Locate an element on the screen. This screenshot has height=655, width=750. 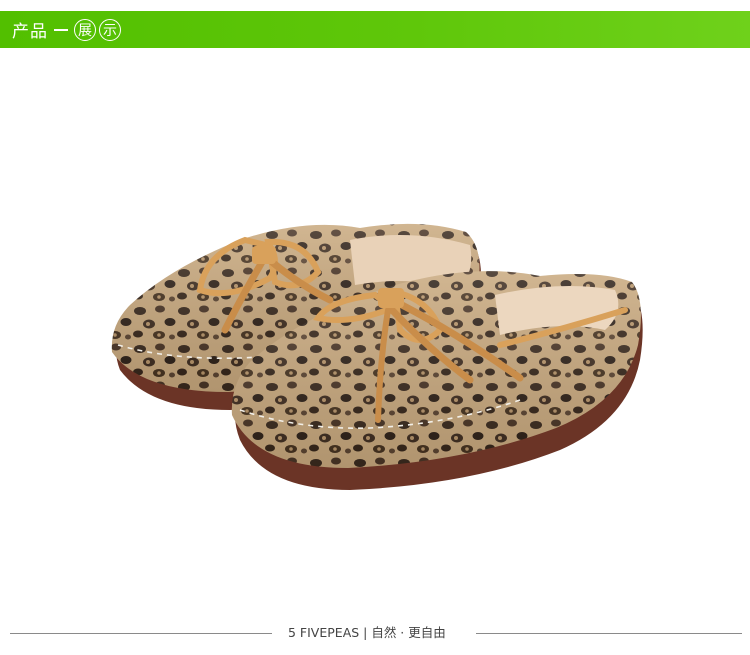
title-dash is located at coordinates (61, 29).